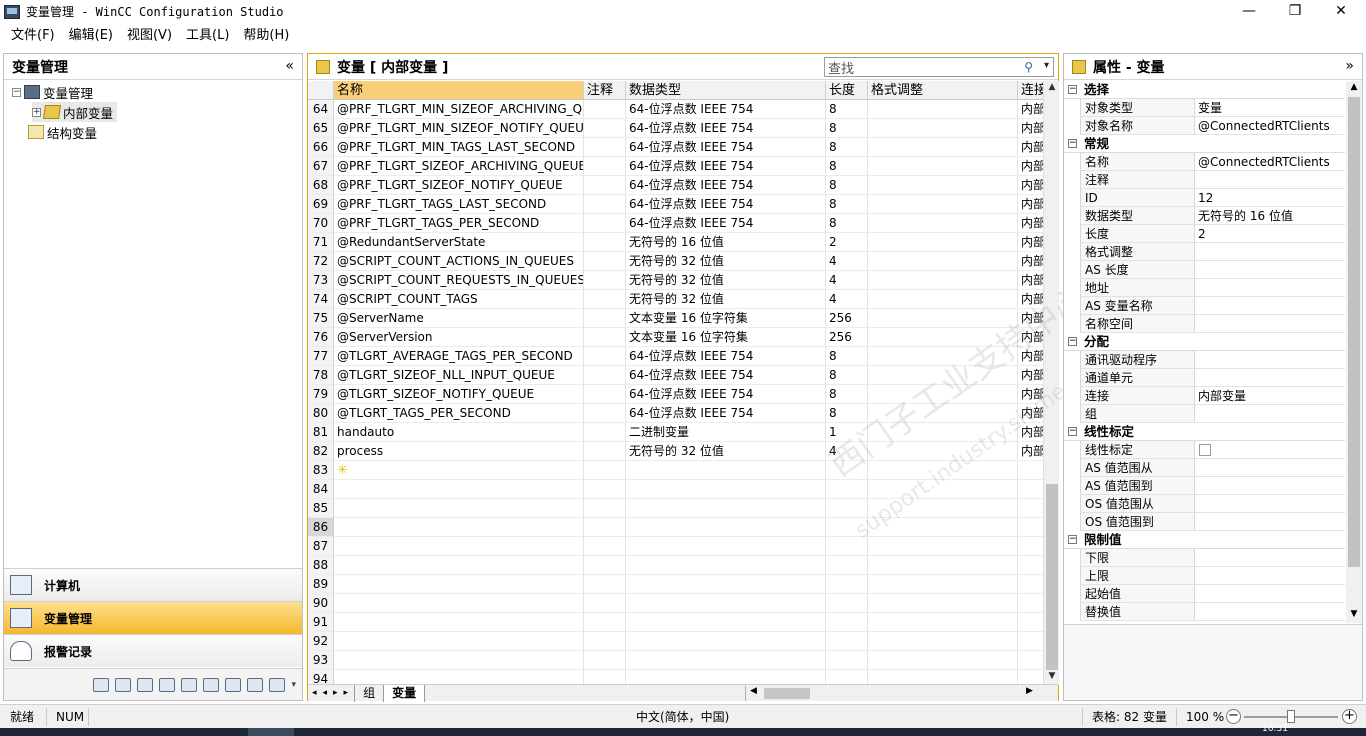 Image resolution: width=1366 pixels, height=736 pixels. I want to click on property-value: 无符号的 16 位值, so click(1270, 216).